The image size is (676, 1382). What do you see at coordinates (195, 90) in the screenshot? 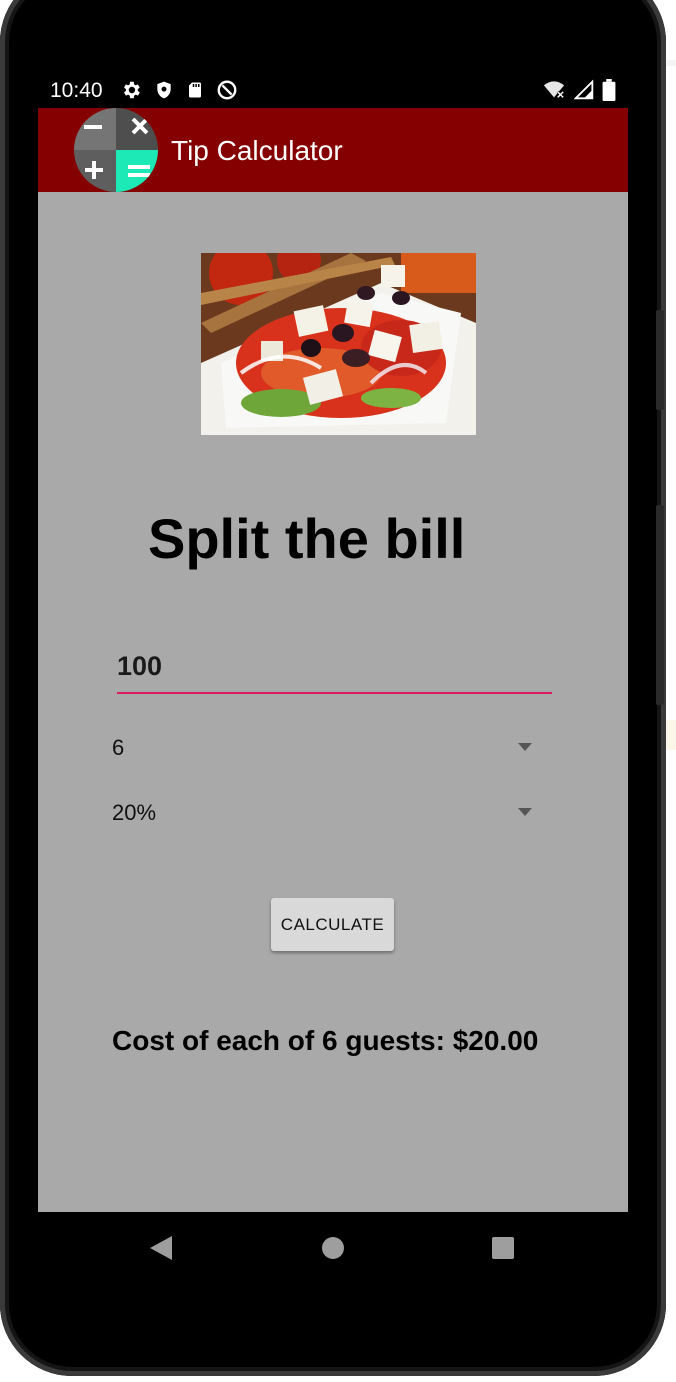
I see `sd-card-icon` at bounding box center [195, 90].